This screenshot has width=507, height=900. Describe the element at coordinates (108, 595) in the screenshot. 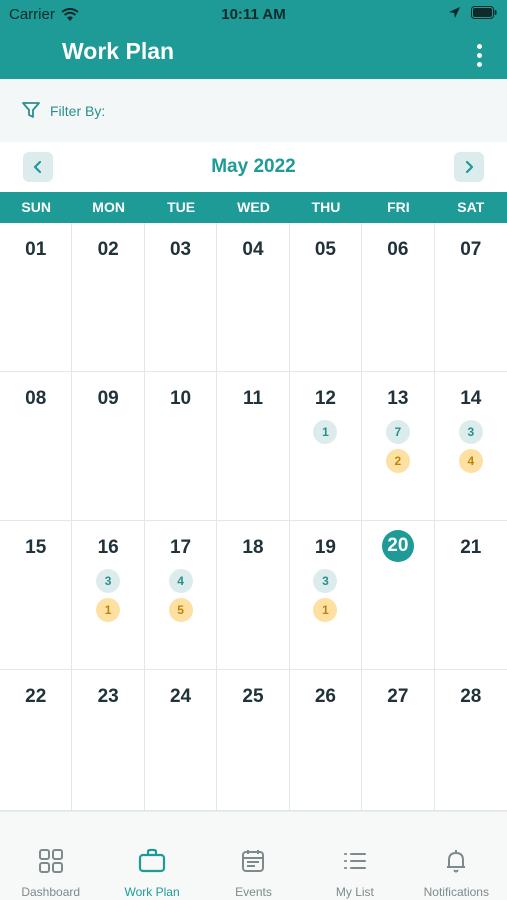

I see `calendar-day-cell: 16 3 1` at that location.